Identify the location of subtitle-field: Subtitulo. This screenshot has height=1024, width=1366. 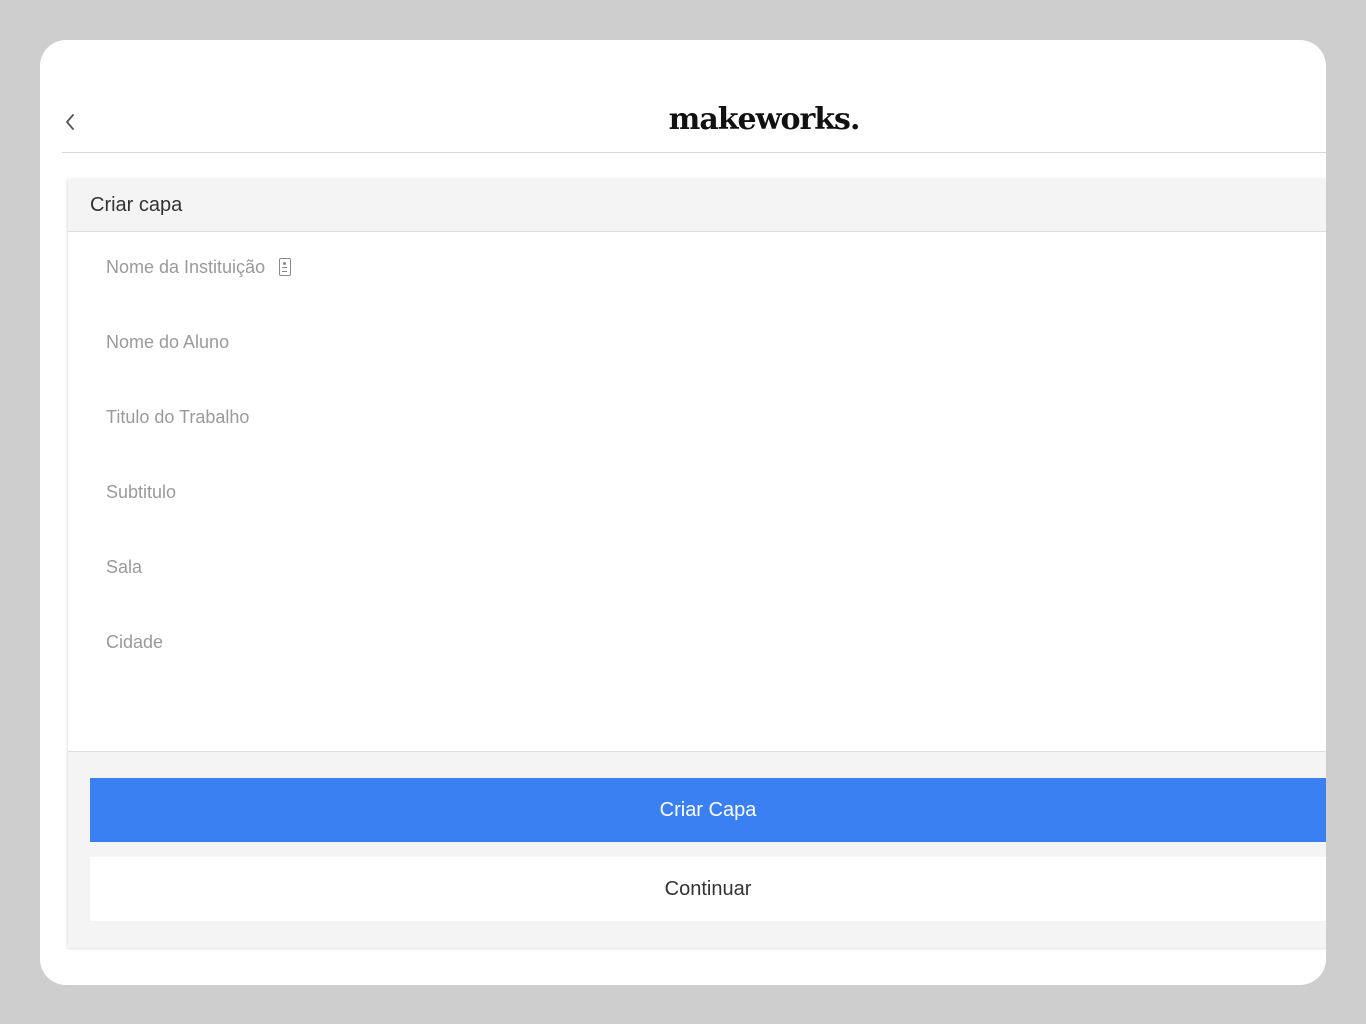
(716, 492).